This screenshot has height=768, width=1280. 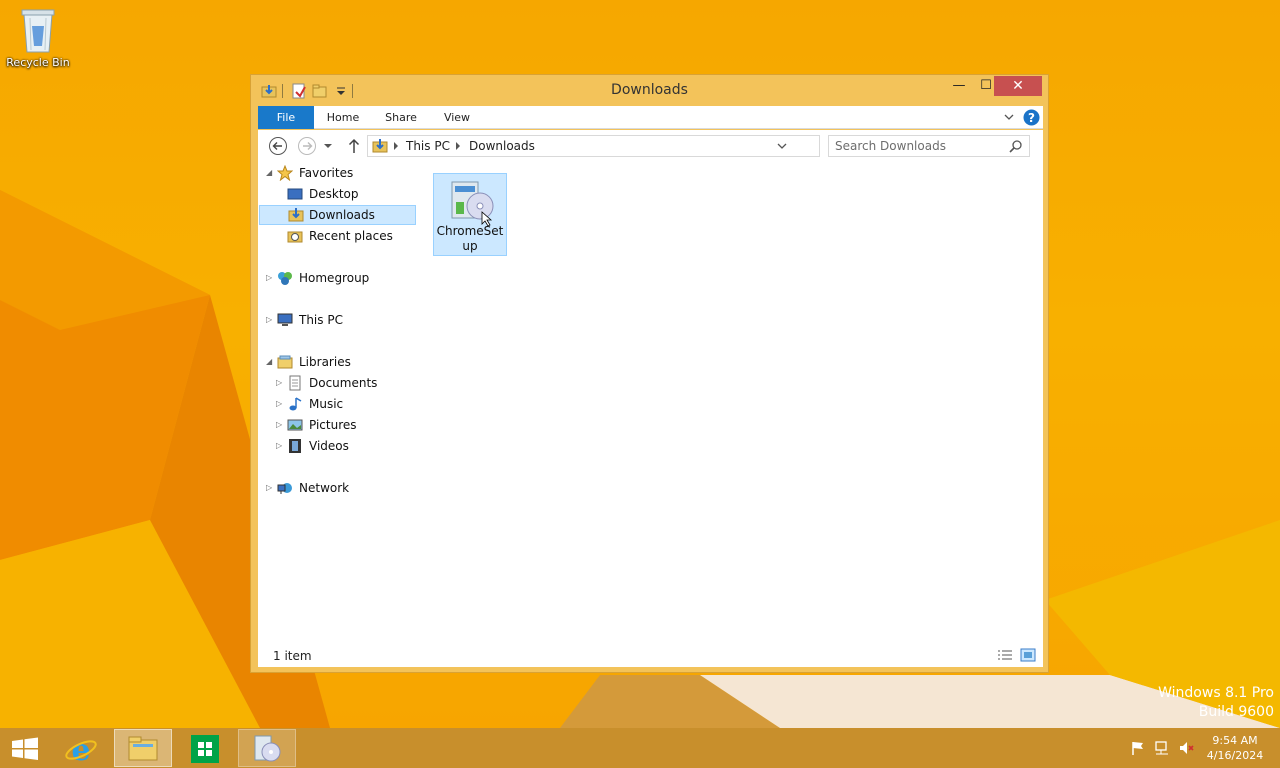 I want to click on nav-label: Music, so click(x=326, y=404).